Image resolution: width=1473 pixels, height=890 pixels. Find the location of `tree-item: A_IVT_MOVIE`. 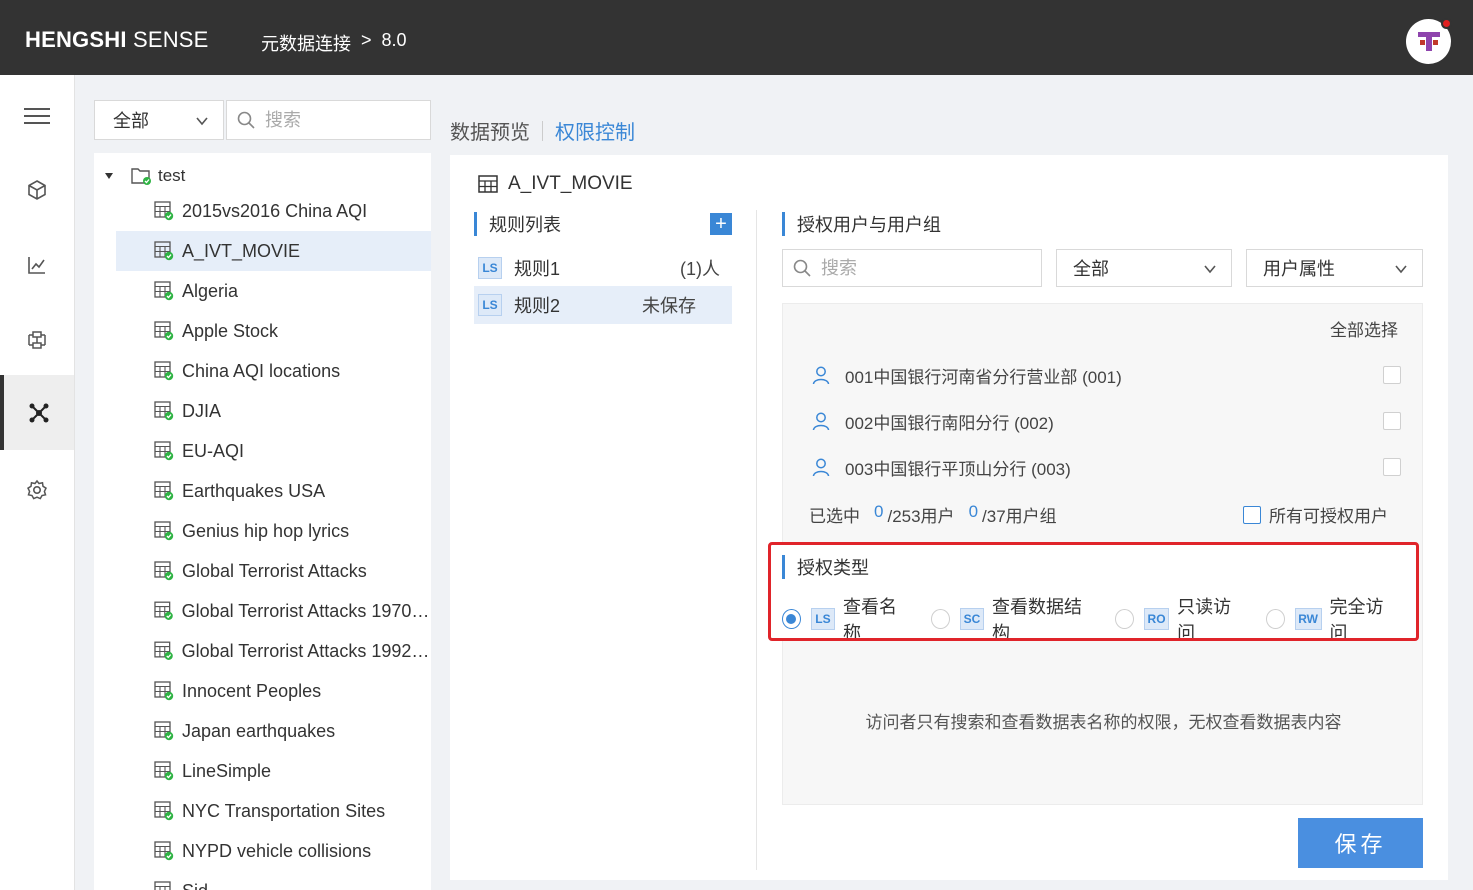

tree-item: A_IVT_MOVIE is located at coordinates (273, 251).